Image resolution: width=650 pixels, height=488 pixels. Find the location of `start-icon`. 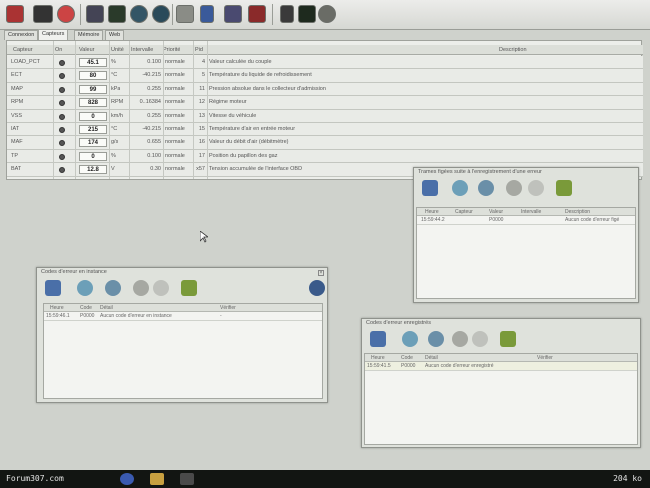

start-icon is located at coordinates (127, 479).